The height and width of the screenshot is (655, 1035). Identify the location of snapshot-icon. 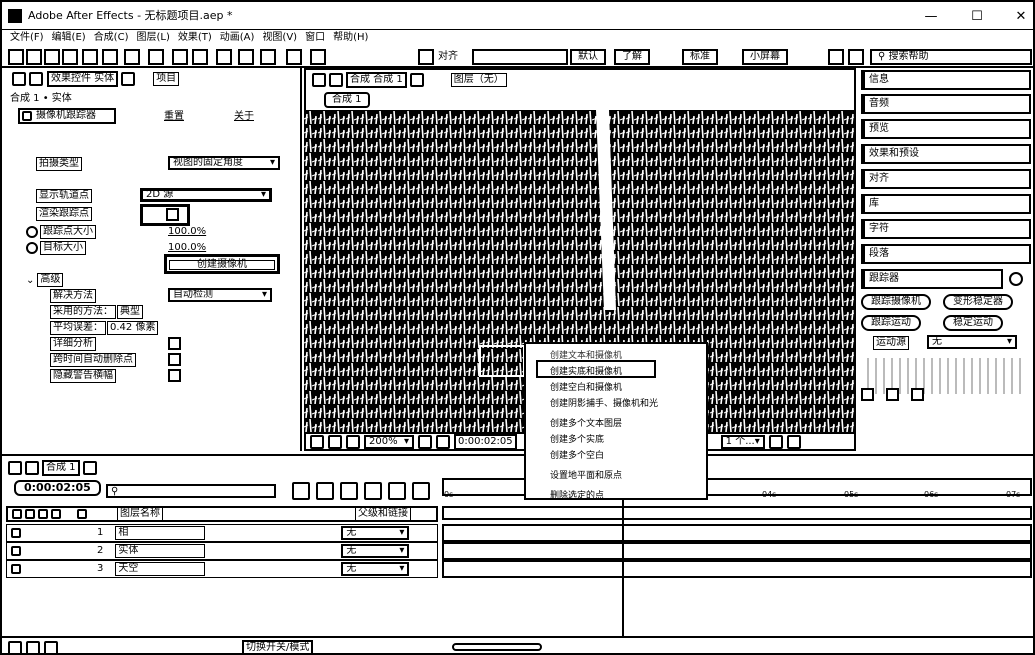
(443, 441).